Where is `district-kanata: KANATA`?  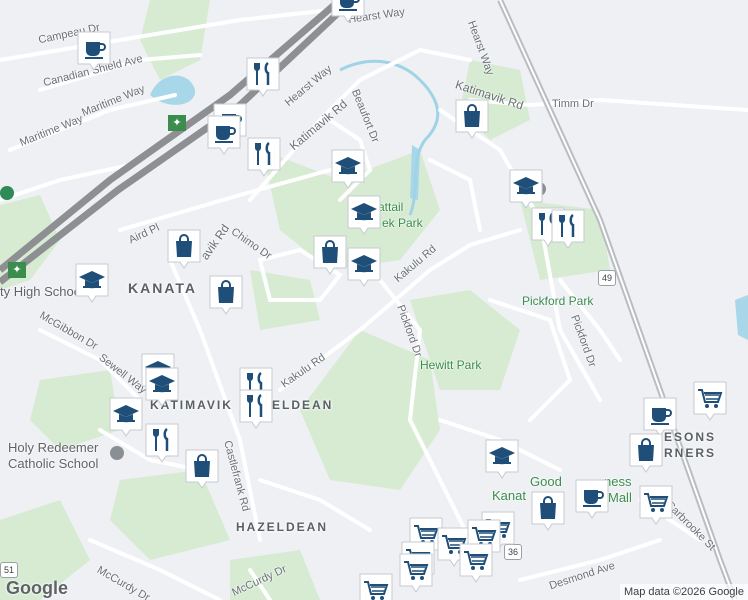 district-kanata: KANATA is located at coordinates (163, 288).